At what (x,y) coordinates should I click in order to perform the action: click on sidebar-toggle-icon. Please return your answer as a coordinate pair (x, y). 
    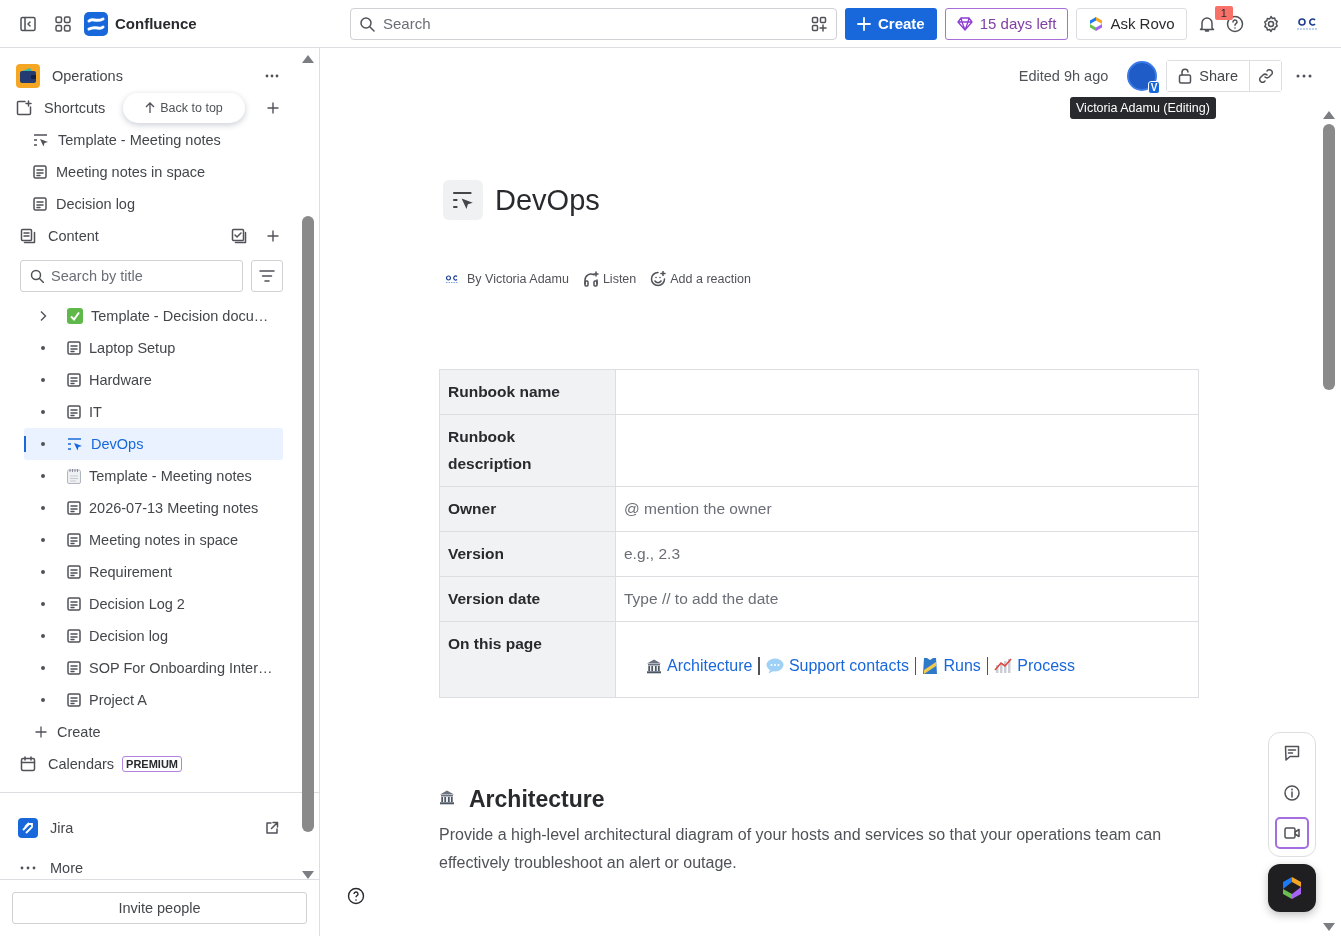
    Looking at the image, I should click on (28, 23).